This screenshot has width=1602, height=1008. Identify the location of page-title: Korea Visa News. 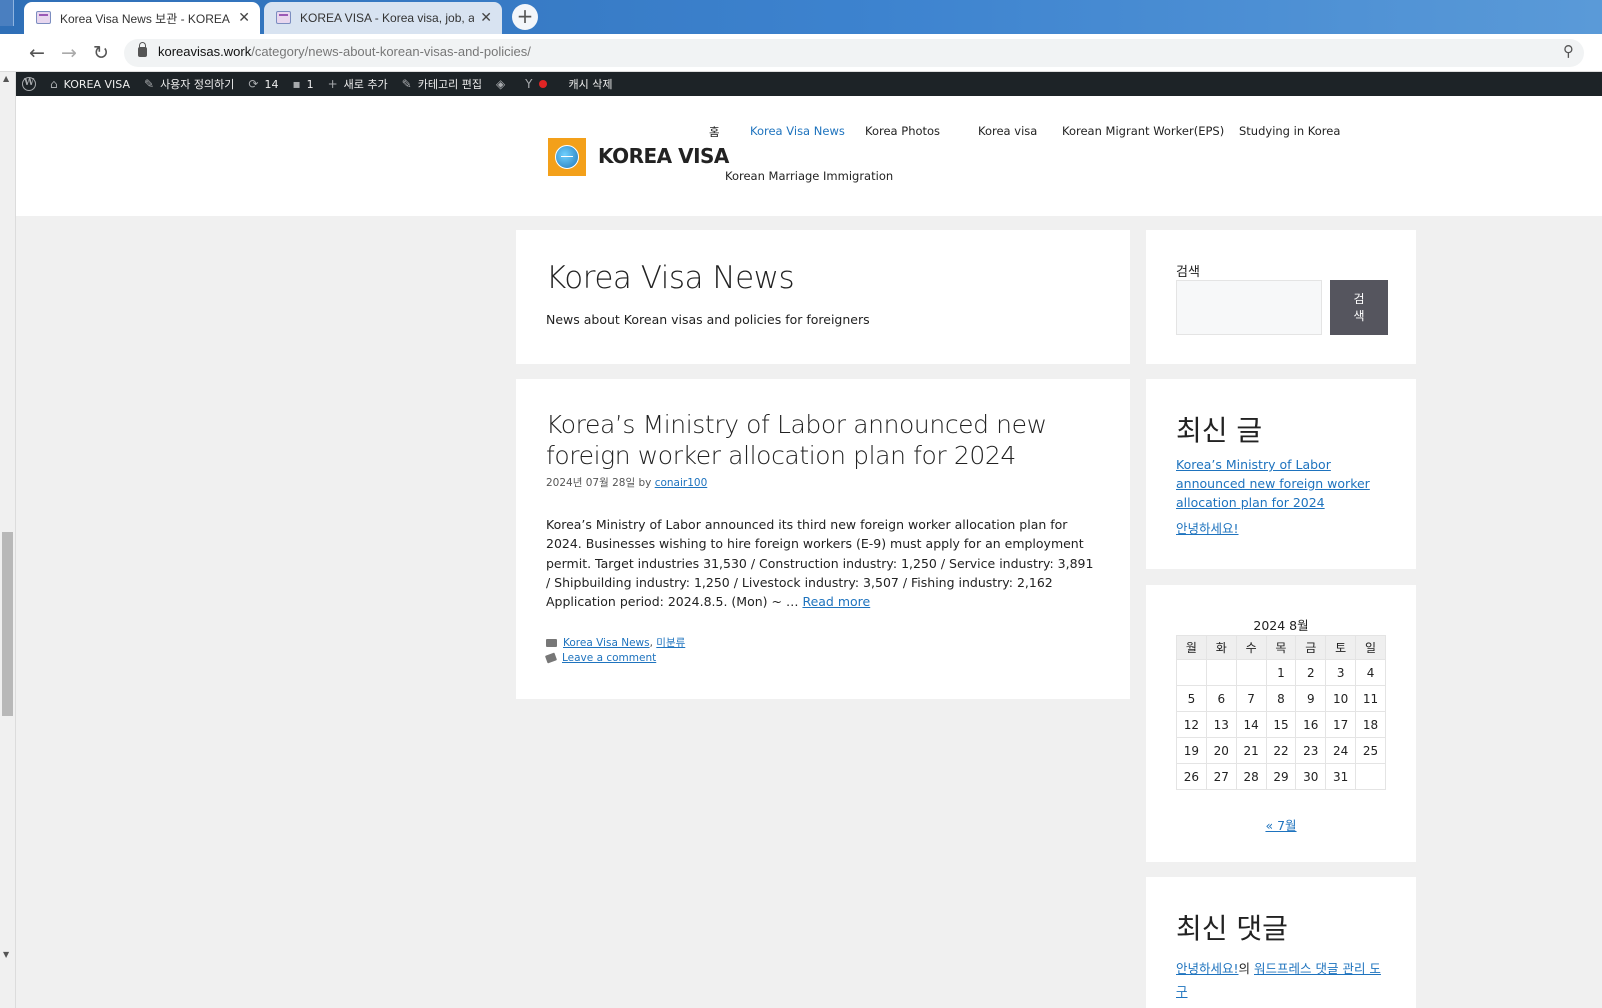
(670, 278).